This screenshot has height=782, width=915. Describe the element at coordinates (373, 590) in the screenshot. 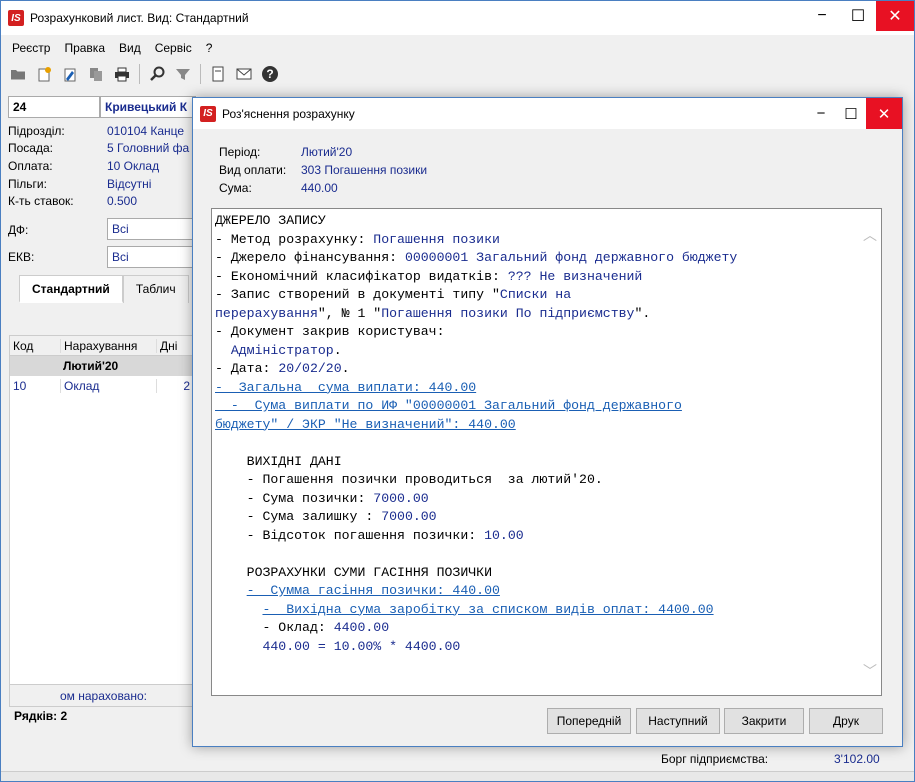

I see `repayment-sum-link: - Сумма гасіння позички: 440.00` at that location.